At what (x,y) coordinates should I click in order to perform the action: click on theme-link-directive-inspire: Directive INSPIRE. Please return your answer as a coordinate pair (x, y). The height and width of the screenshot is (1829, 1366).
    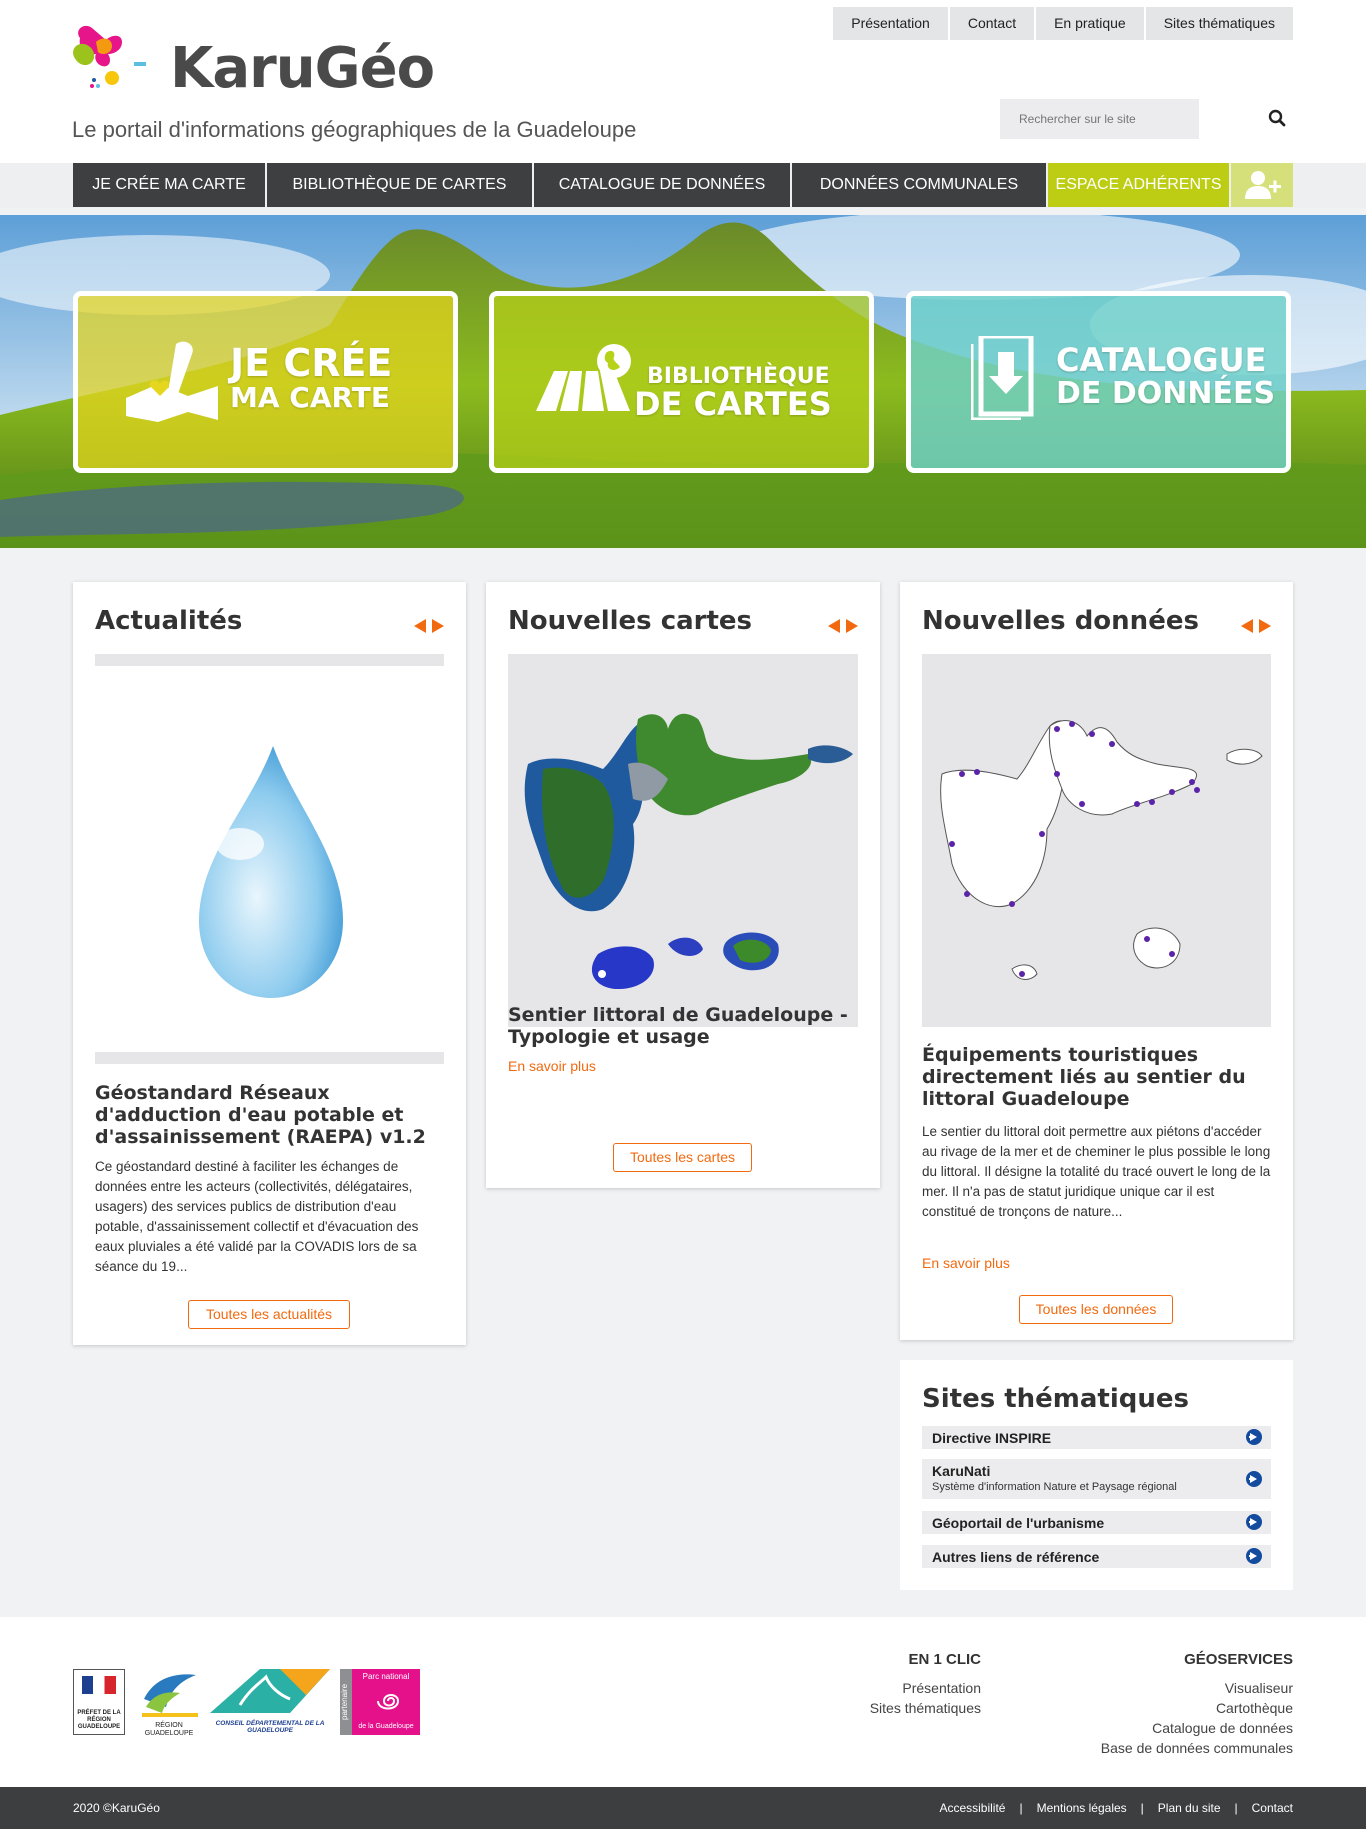
    Looking at the image, I should click on (1096, 1437).